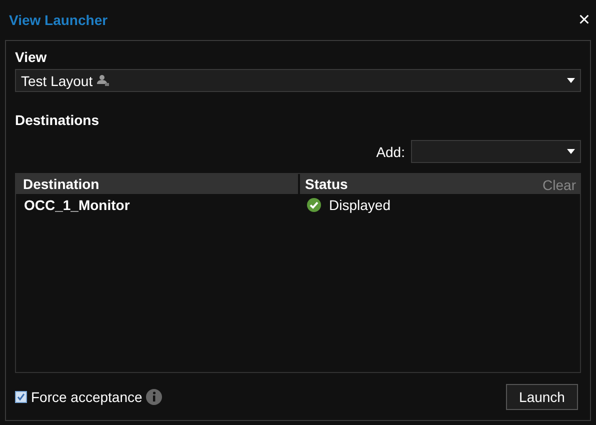 This screenshot has height=425, width=596. What do you see at coordinates (584, 20) in the screenshot?
I see `close-button: ×` at bounding box center [584, 20].